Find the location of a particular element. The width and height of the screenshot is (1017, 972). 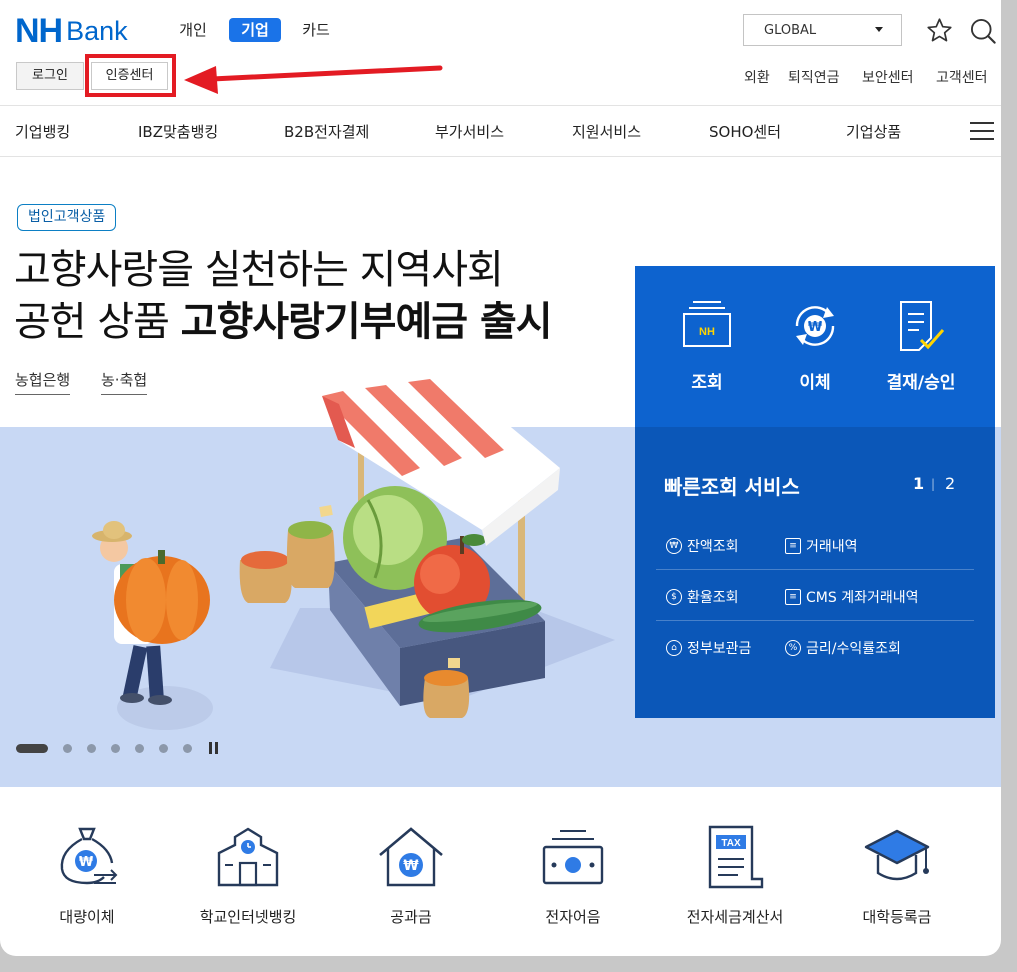

bill-note-icon is located at coordinates (573, 857).